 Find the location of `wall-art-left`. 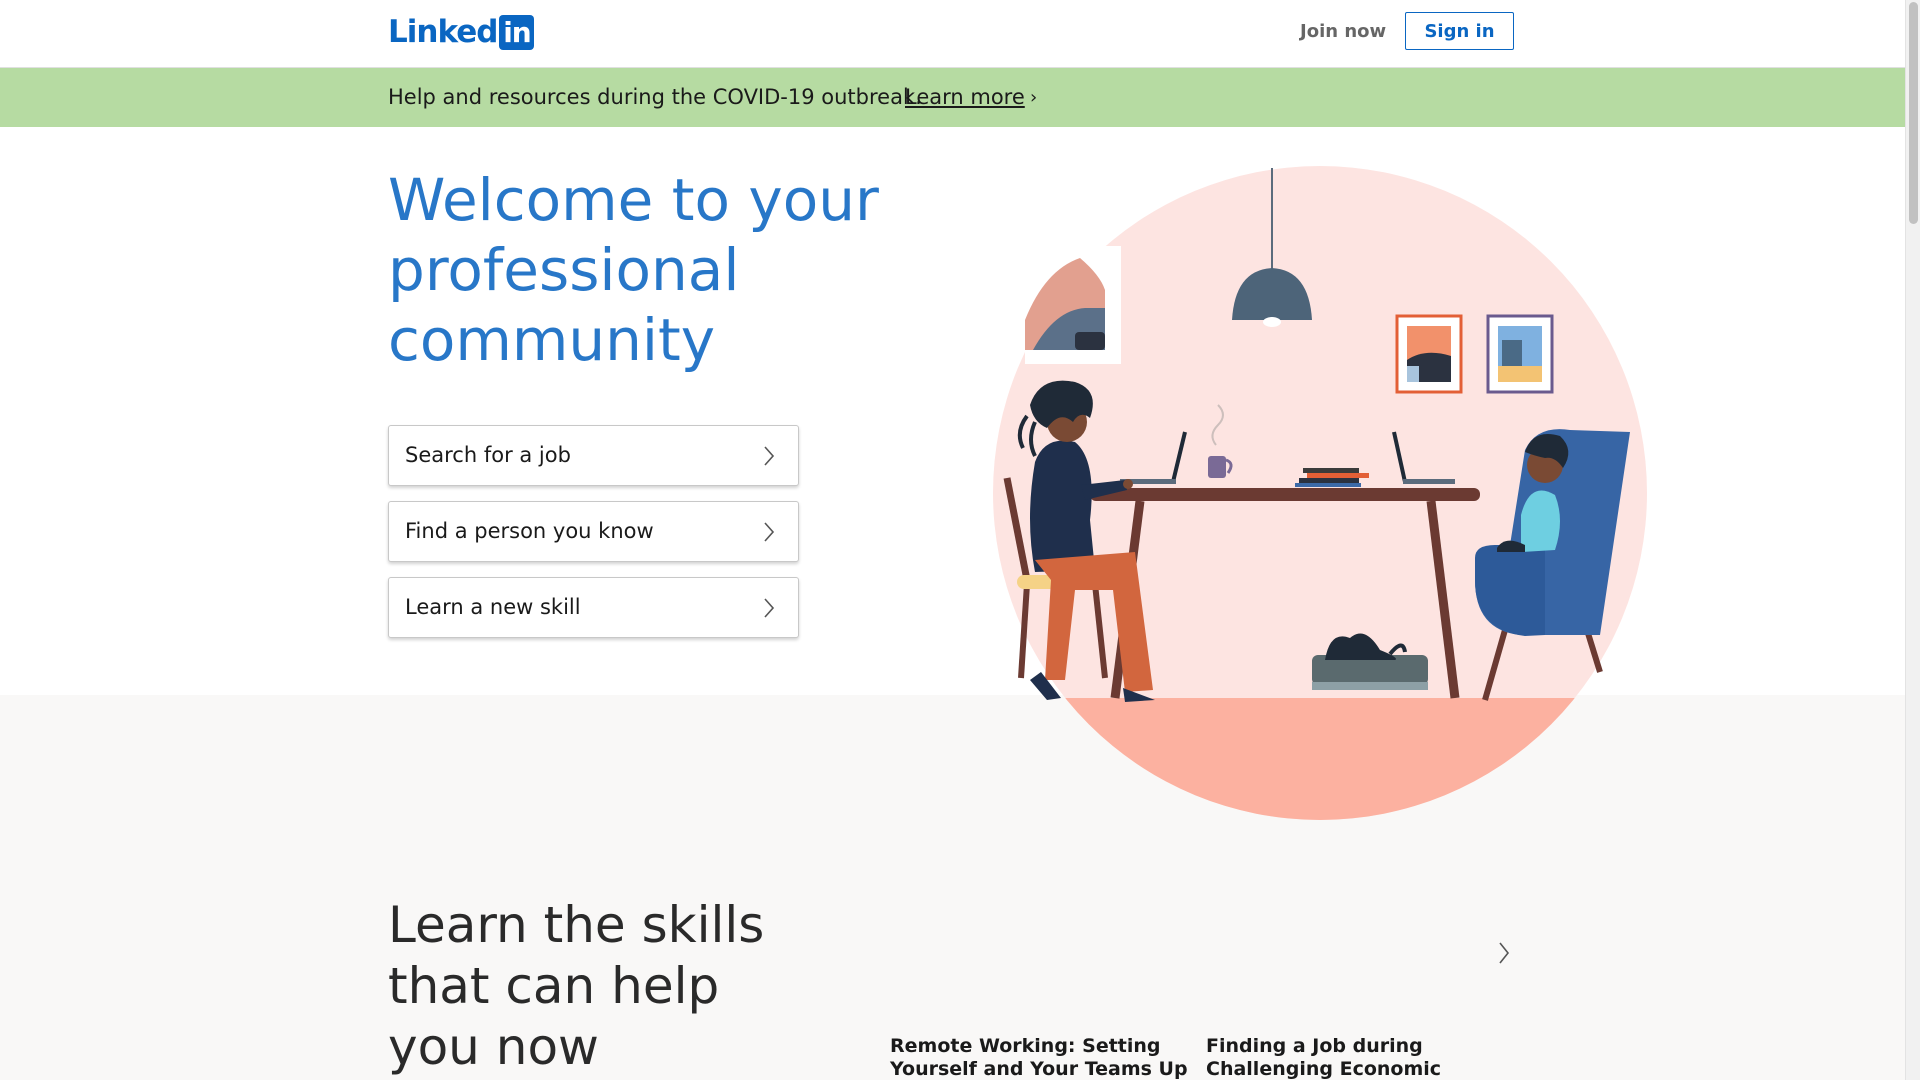

wall-art-left is located at coordinates (1073, 305).